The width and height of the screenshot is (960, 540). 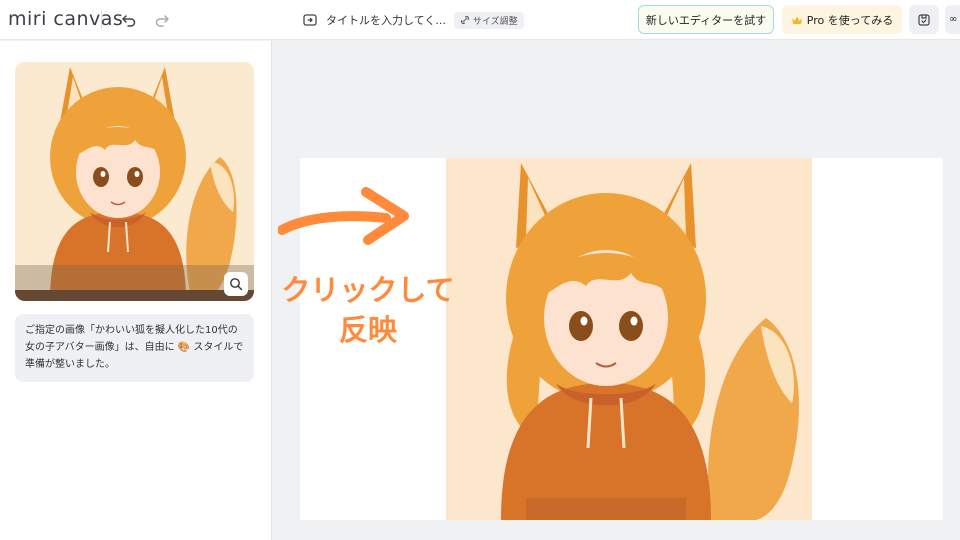 What do you see at coordinates (368, 310) in the screenshot?
I see `annotation-text: クリックして 反映` at bounding box center [368, 310].